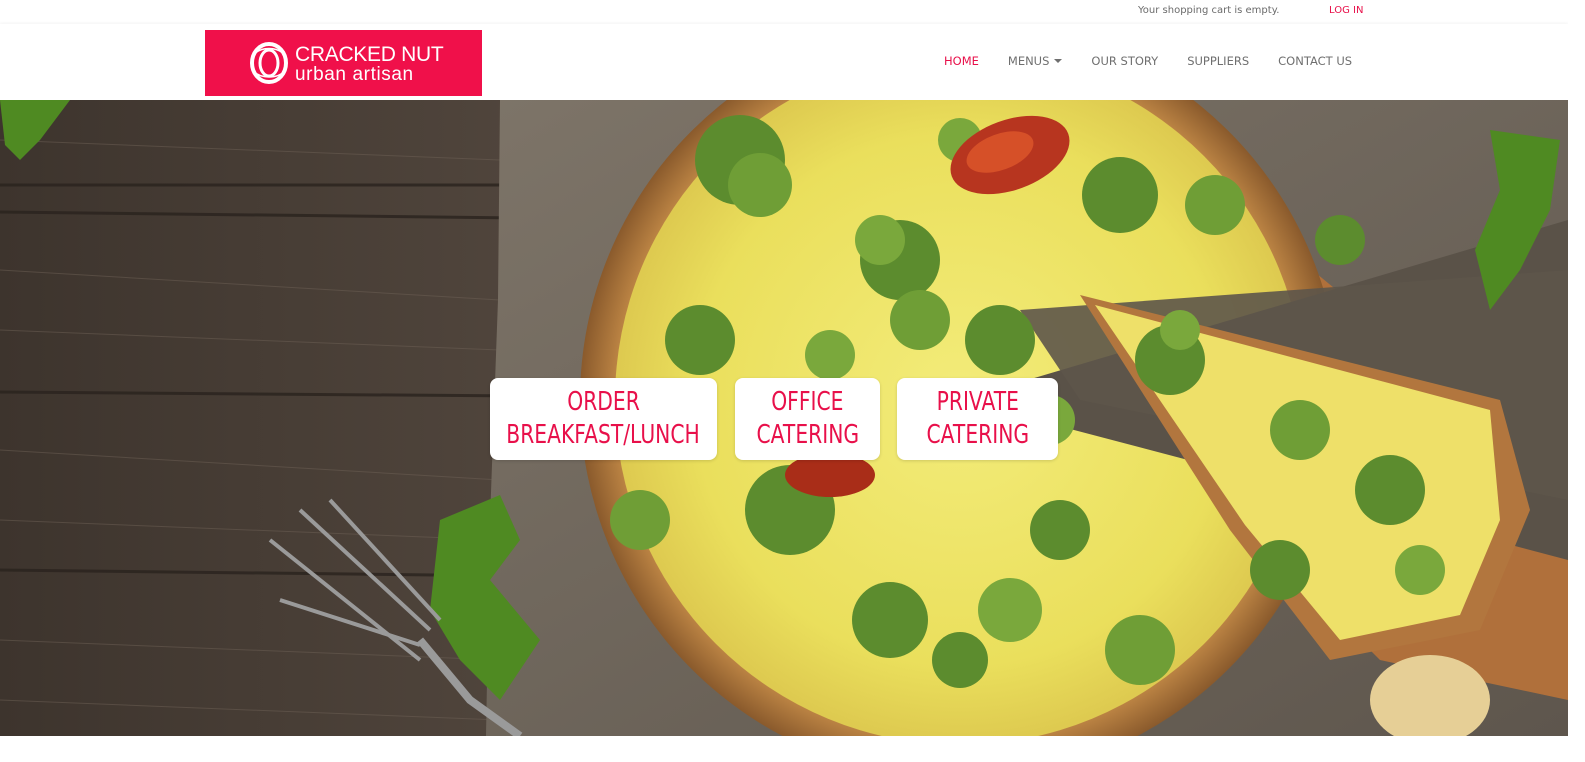  What do you see at coordinates (354, 74) in the screenshot?
I see `logo-subtitle: urban artisan` at bounding box center [354, 74].